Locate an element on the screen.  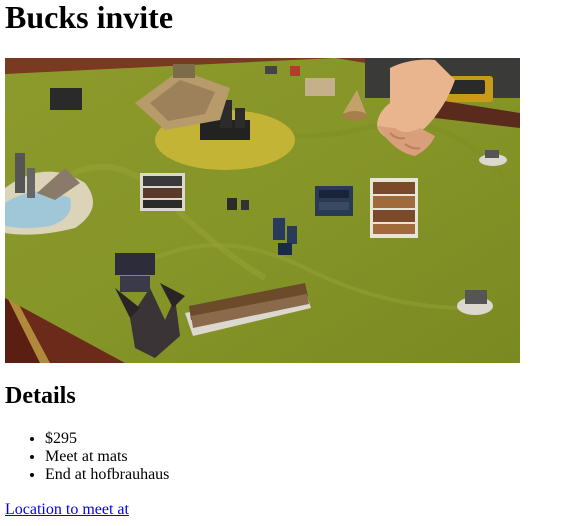
page-title: Bucks invite is located at coordinates (89, 17).